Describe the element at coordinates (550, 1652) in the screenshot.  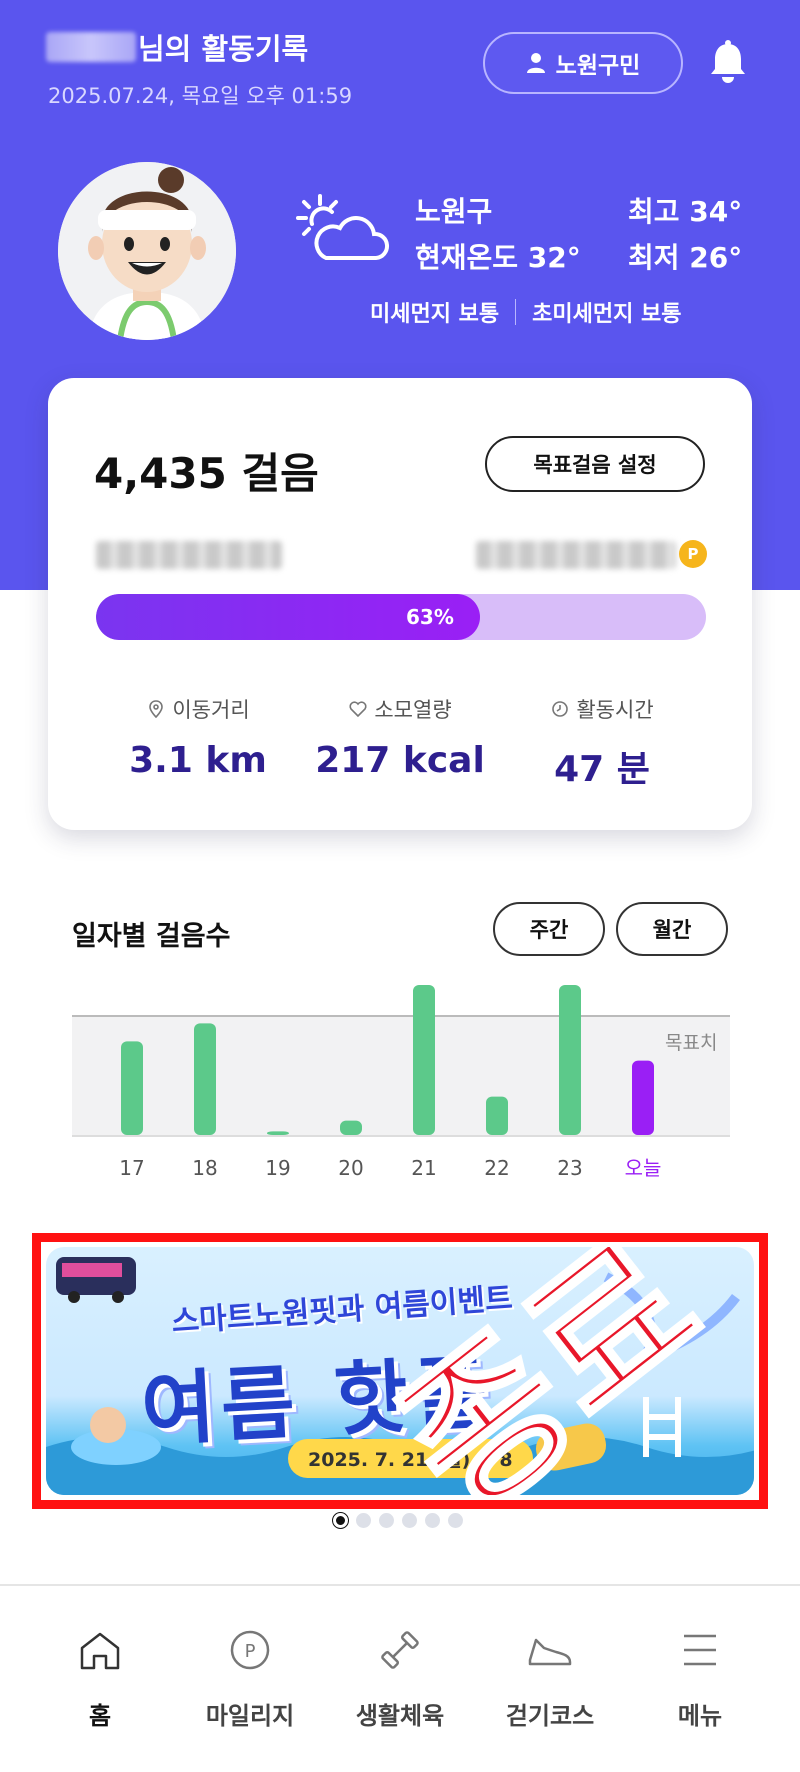
I see `shoe-icon` at that location.